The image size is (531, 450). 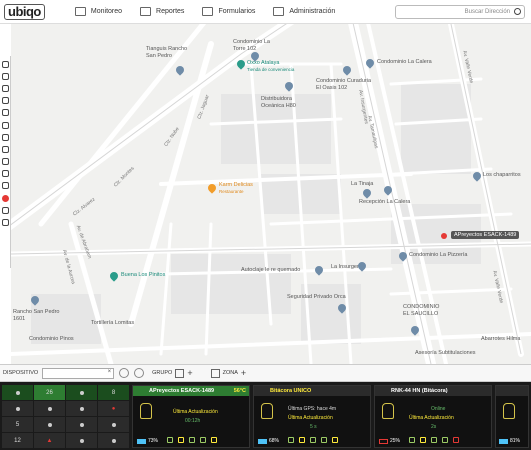 I want to click on poi-label: Tortillería Lomitas, so click(x=112, y=323).